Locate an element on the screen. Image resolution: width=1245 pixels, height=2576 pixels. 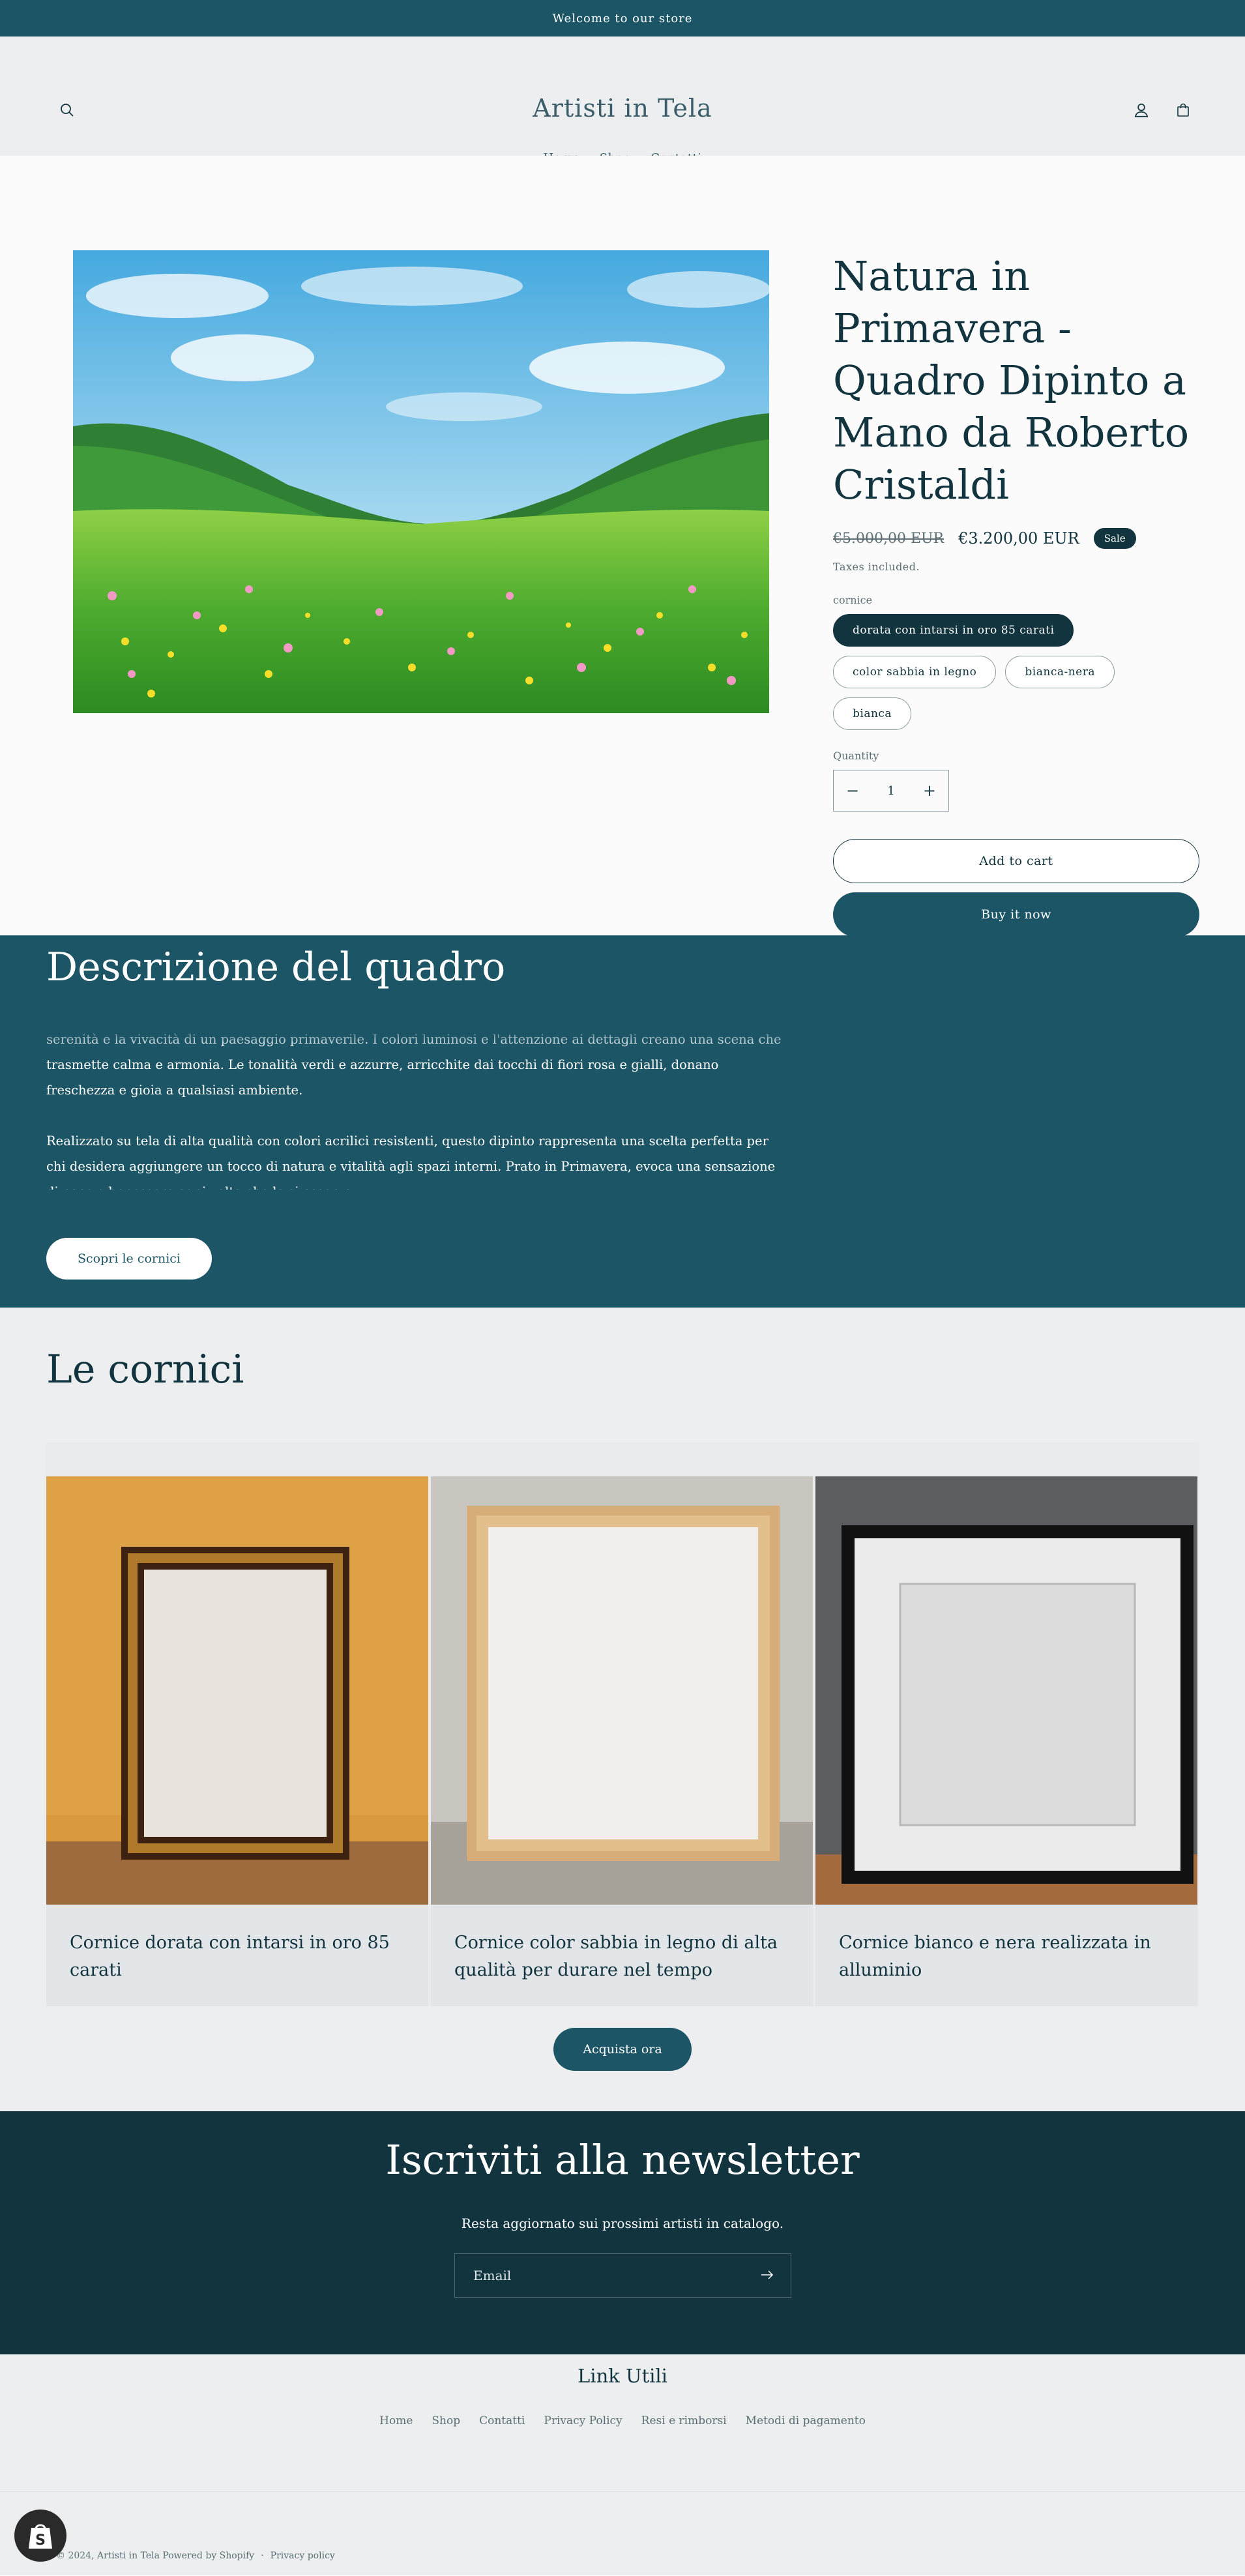
footer-link-home: Home is located at coordinates (396, 2420).